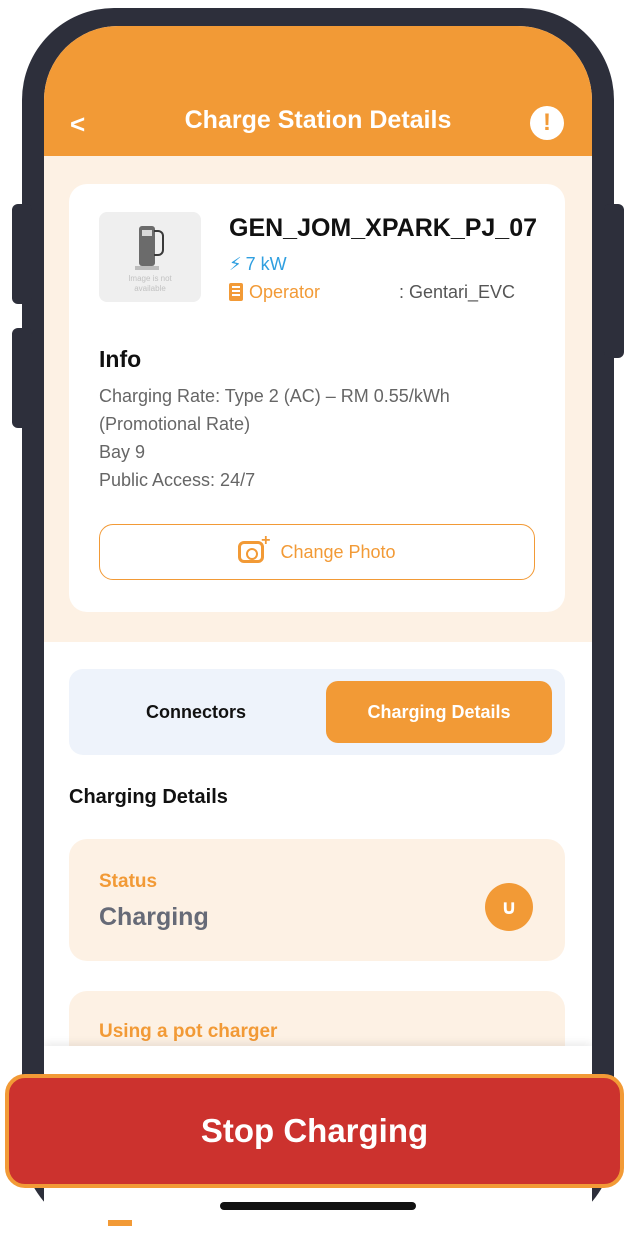 The image size is (624, 1234). Describe the element at coordinates (614, 281) in the screenshot. I see `phone-power-button` at that location.